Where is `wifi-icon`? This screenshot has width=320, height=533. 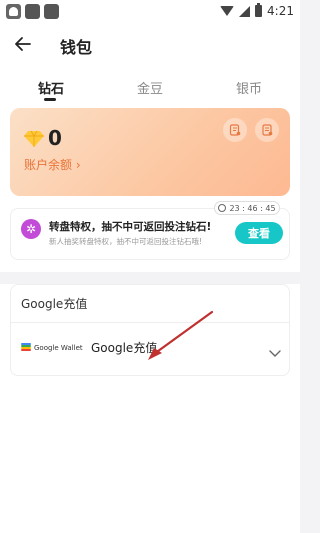 wifi-icon is located at coordinates (227, 11).